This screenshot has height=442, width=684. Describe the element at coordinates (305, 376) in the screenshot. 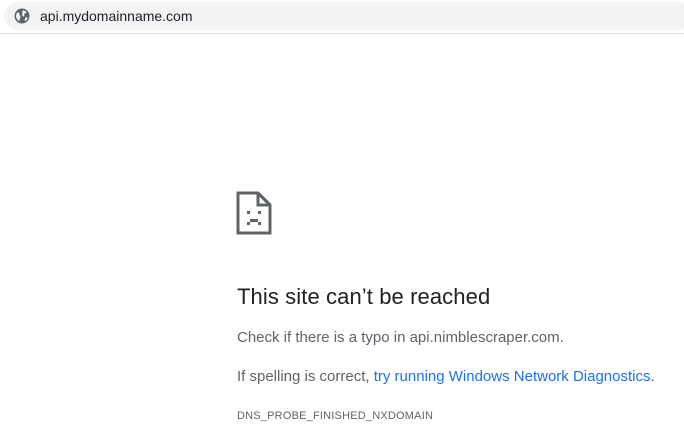

I see `diagnostics-prefix: If spelling is correct,` at that location.